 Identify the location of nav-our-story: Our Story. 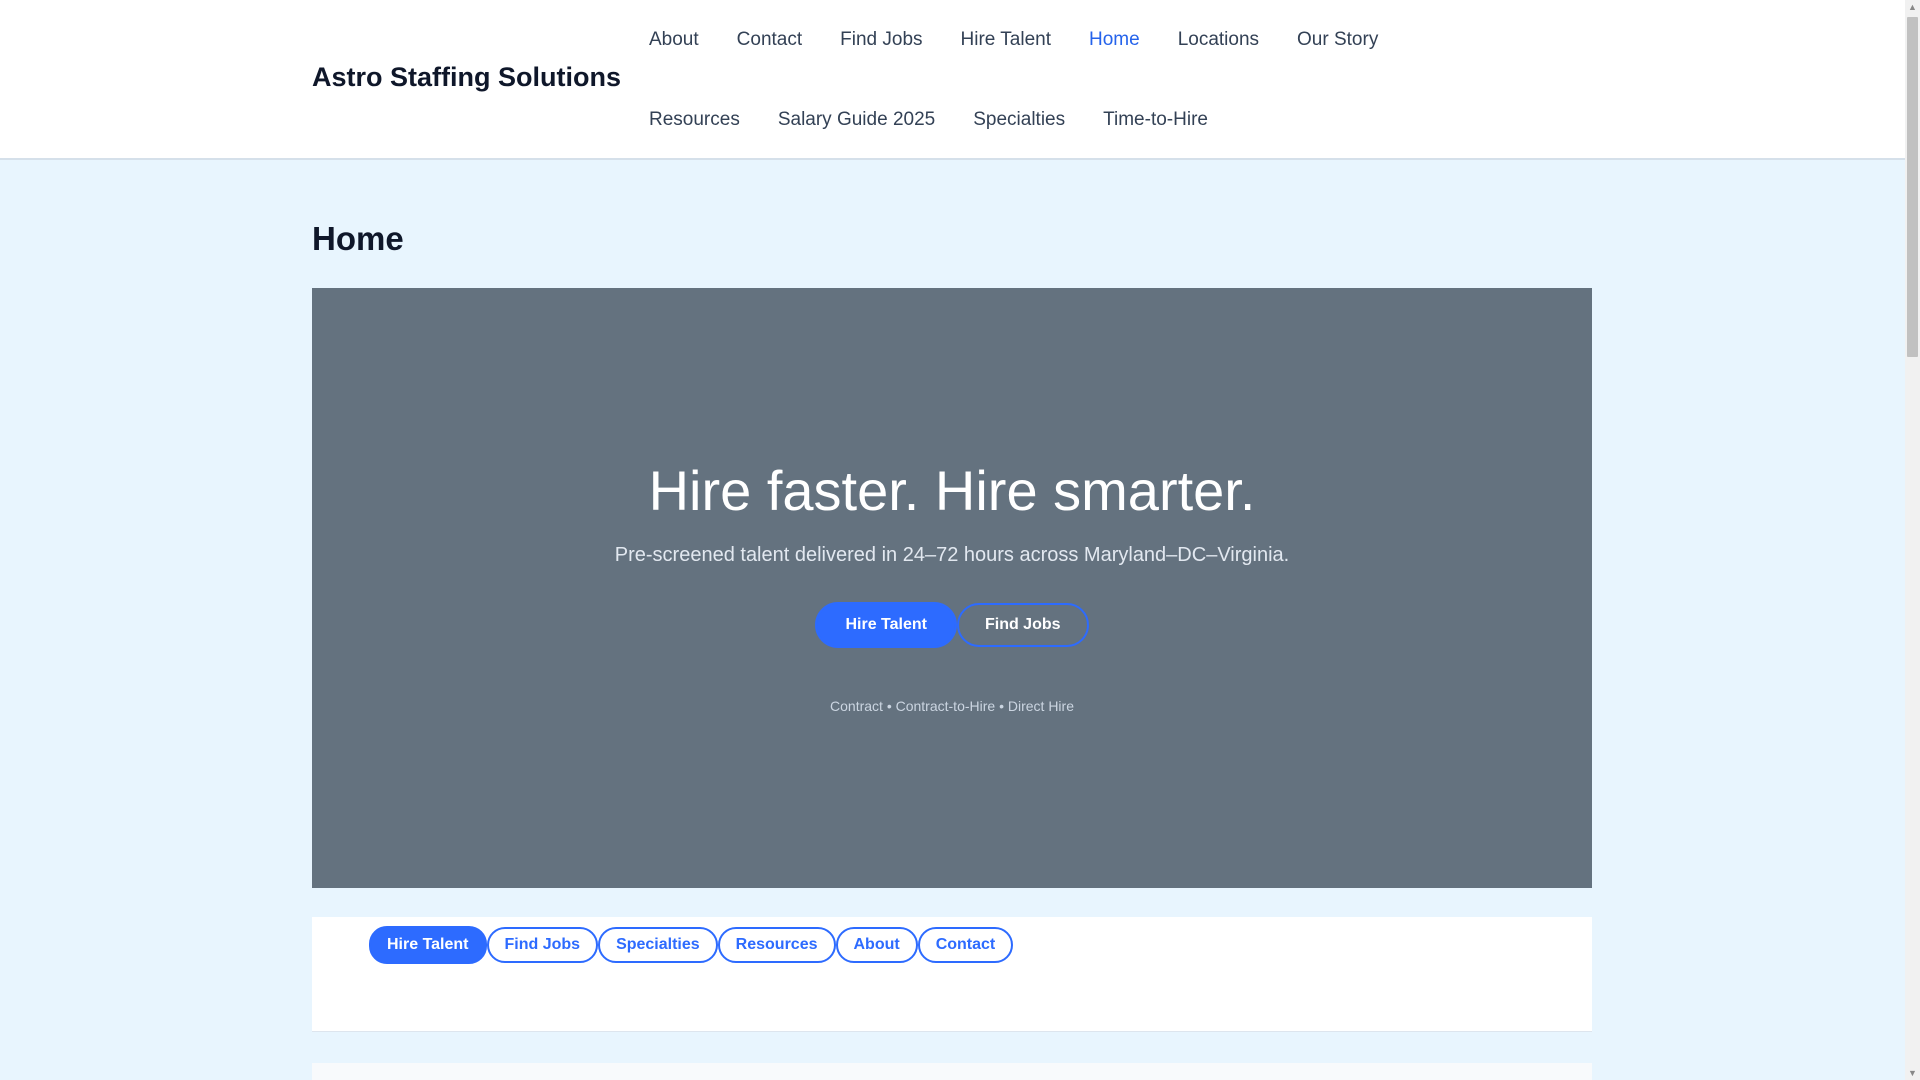
(1337, 40).